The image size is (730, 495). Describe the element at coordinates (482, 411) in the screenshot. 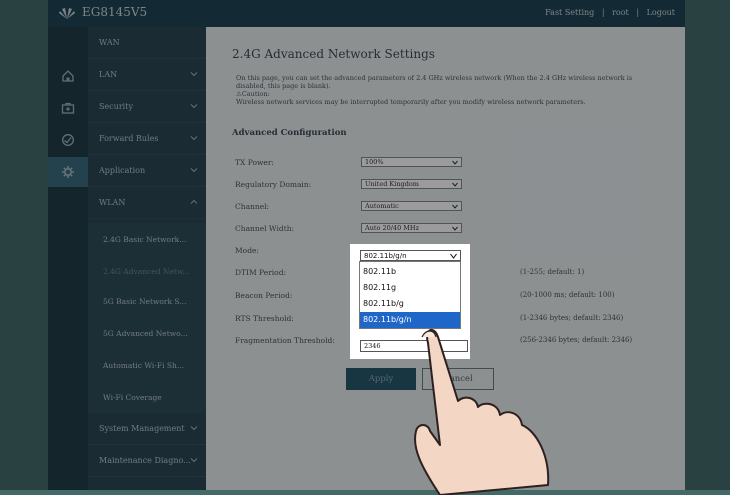

I see `pointing-hand-icon` at that location.